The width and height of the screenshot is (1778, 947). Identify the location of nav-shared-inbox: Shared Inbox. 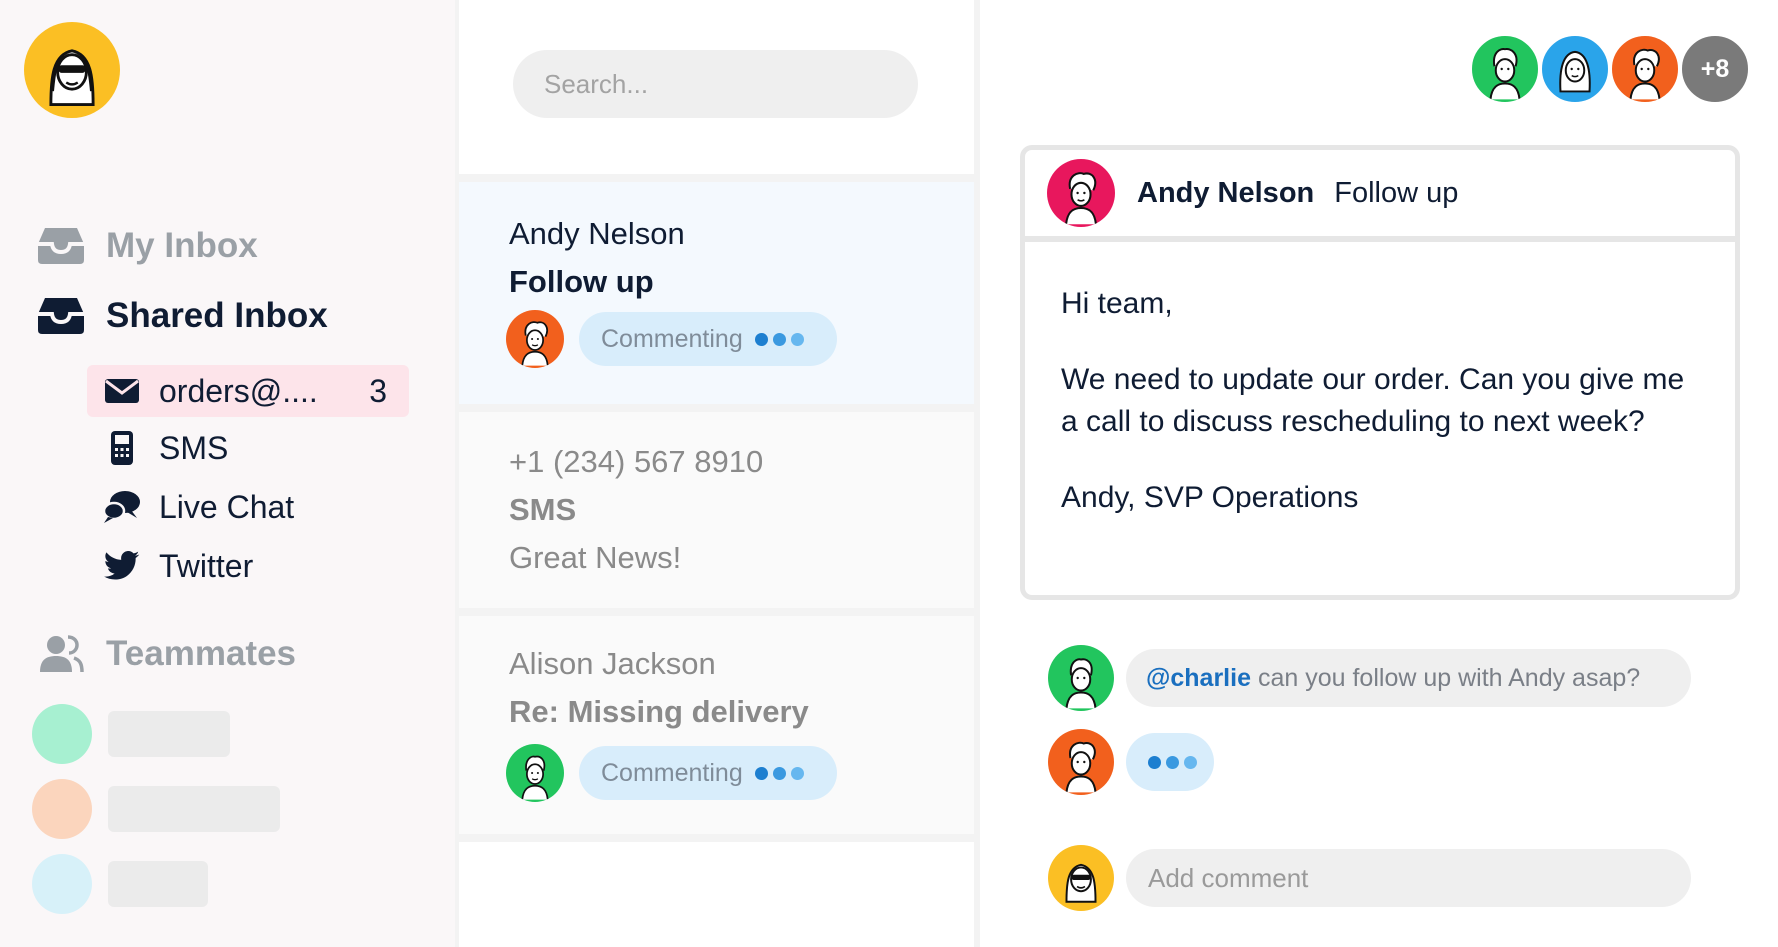
(182, 316).